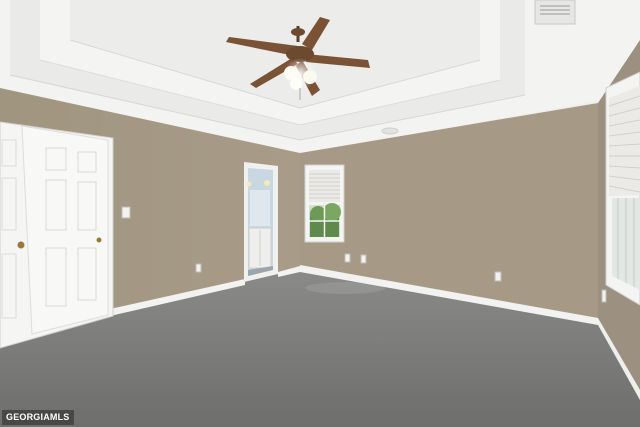 The width and height of the screenshot is (640, 427). I want to click on light-switch, so click(126, 212).